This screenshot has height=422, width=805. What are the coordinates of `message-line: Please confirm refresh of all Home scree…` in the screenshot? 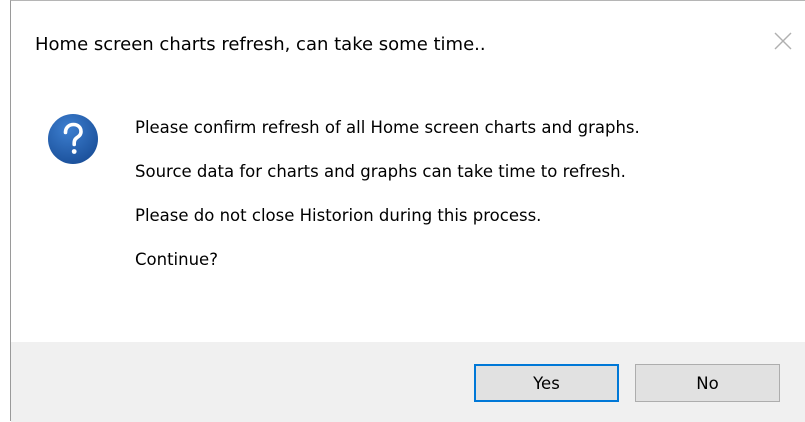 It's located at (387, 127).